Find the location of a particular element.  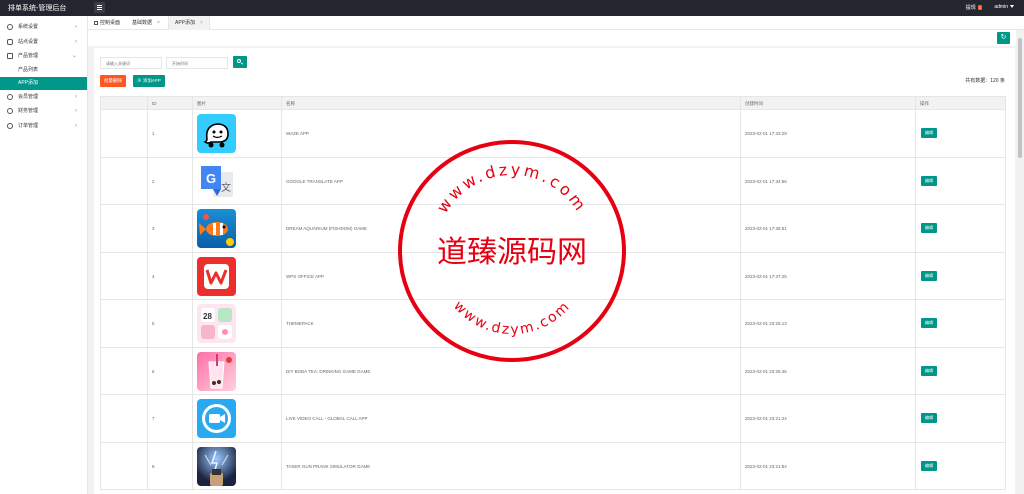

tab-app-add: APP添加 × is located at coordinates (189, 23).